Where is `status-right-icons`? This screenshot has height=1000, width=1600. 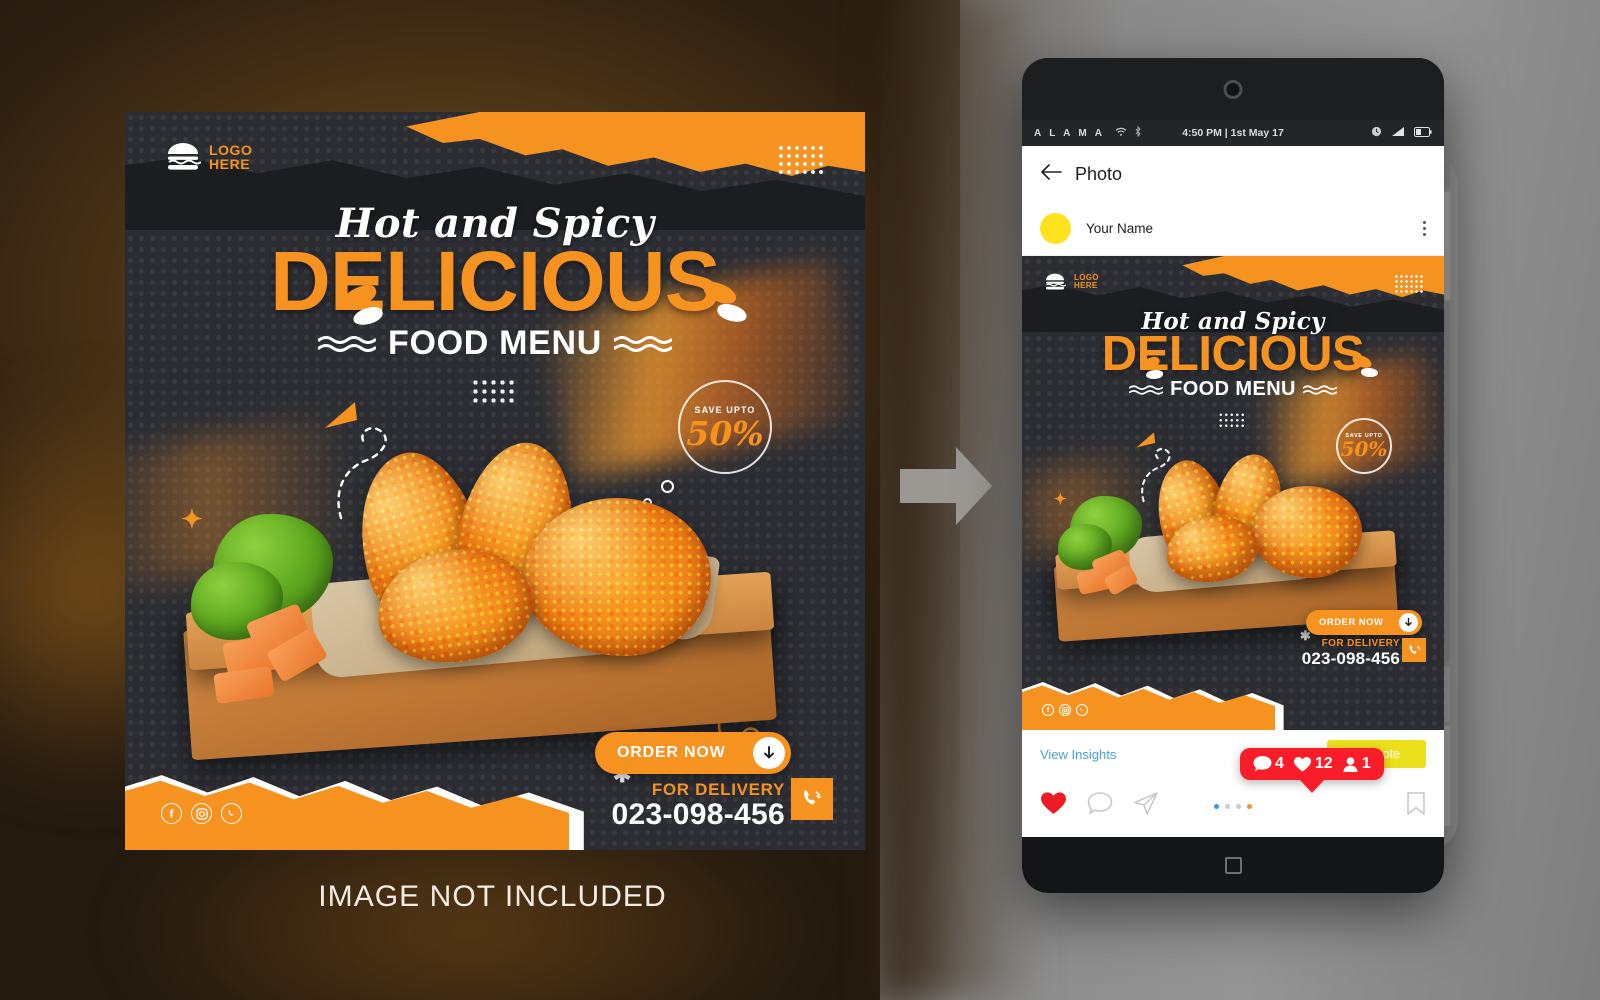
status-right-icons is located at coordinates (1401, 133).